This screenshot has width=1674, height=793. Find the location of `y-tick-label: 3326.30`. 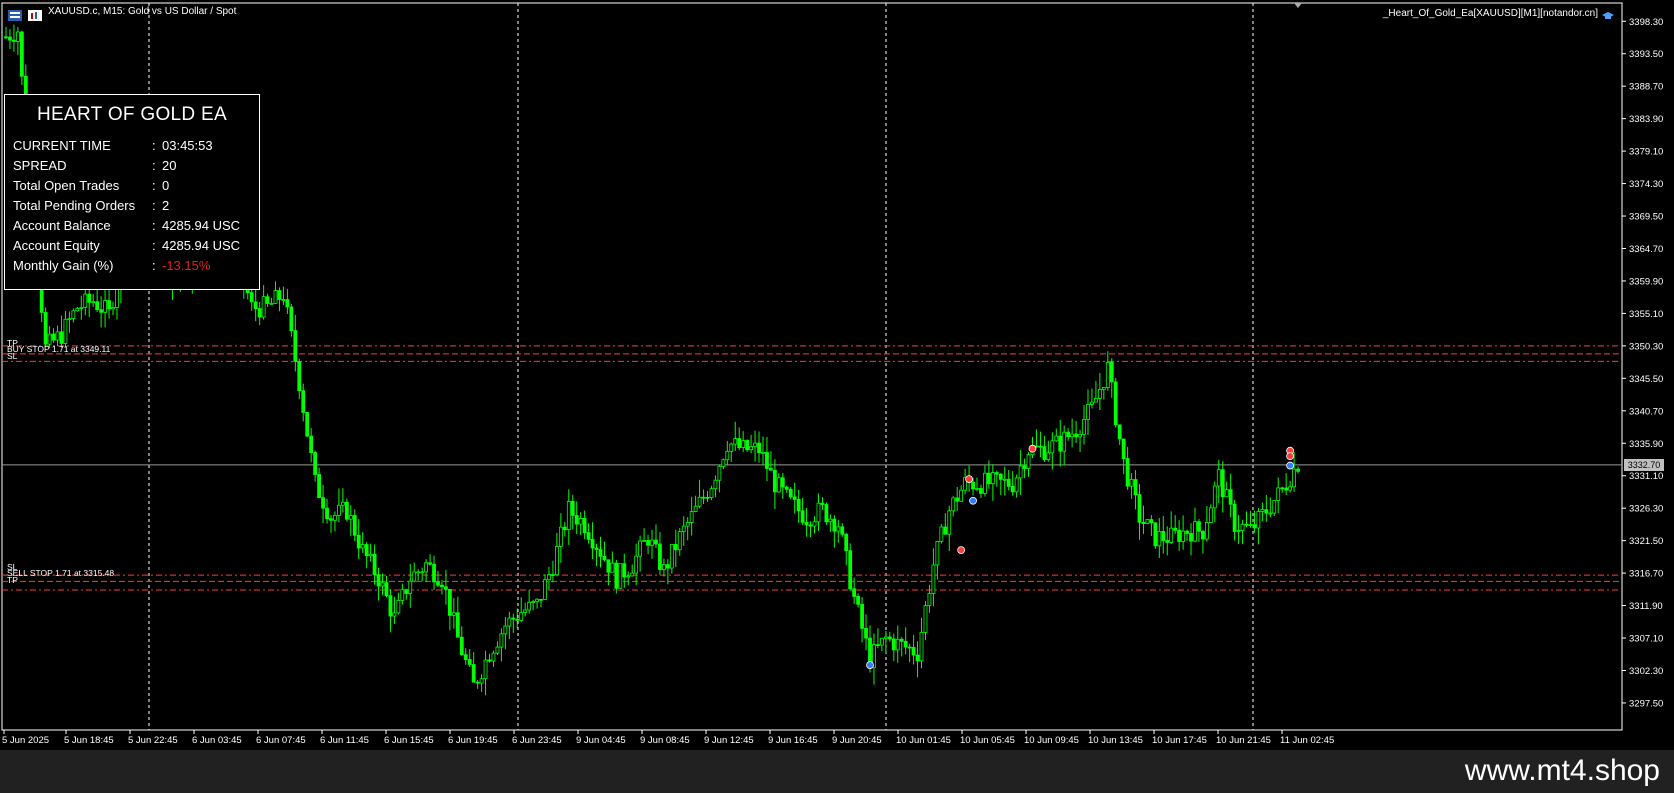

y-tick-label: 3326.30 is located at coordinates (1646, 509).